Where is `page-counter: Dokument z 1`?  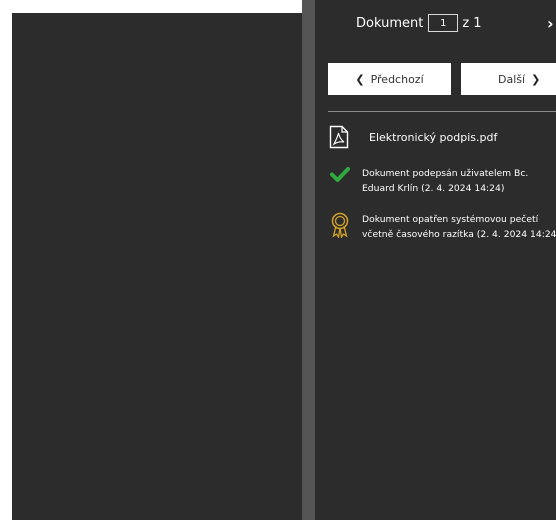 page-counter: Dokument z 1 is located at coordinates (419, 23).